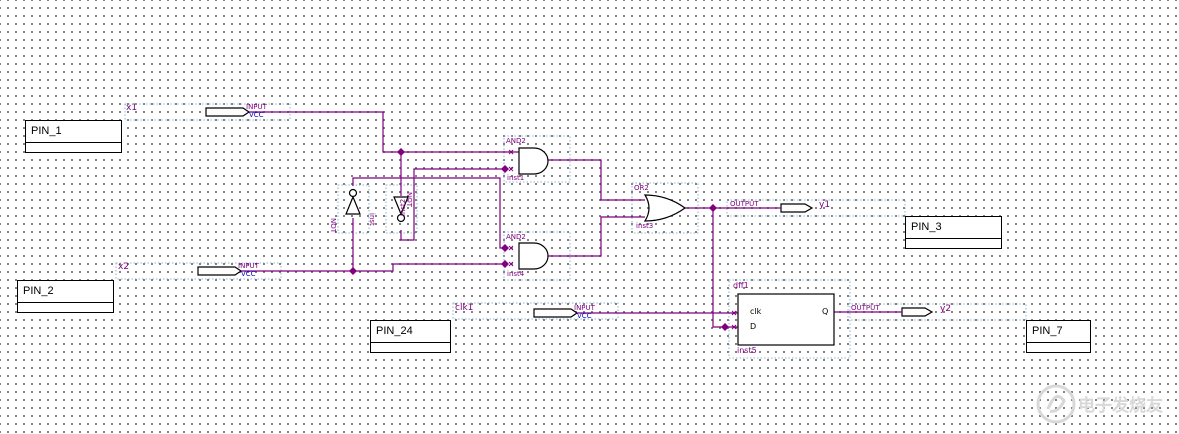  Describe the element at coordinates (756, 311) in the screenshot. I see `dff-clk-label: clk` at that location.